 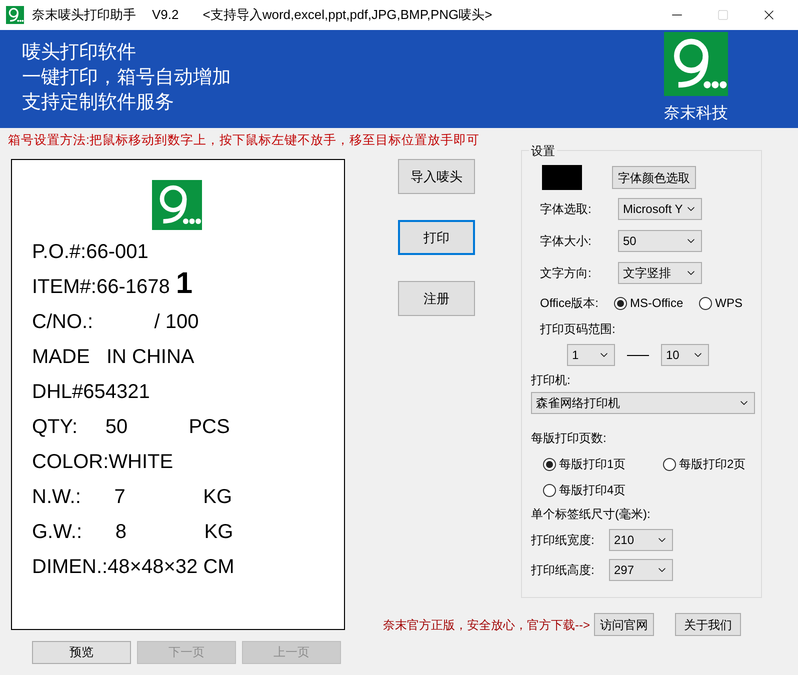 What do you see at coordinates (81, 652) in the screenshot?
I see `preview-button: 预览` at bounding box center [81, 652].